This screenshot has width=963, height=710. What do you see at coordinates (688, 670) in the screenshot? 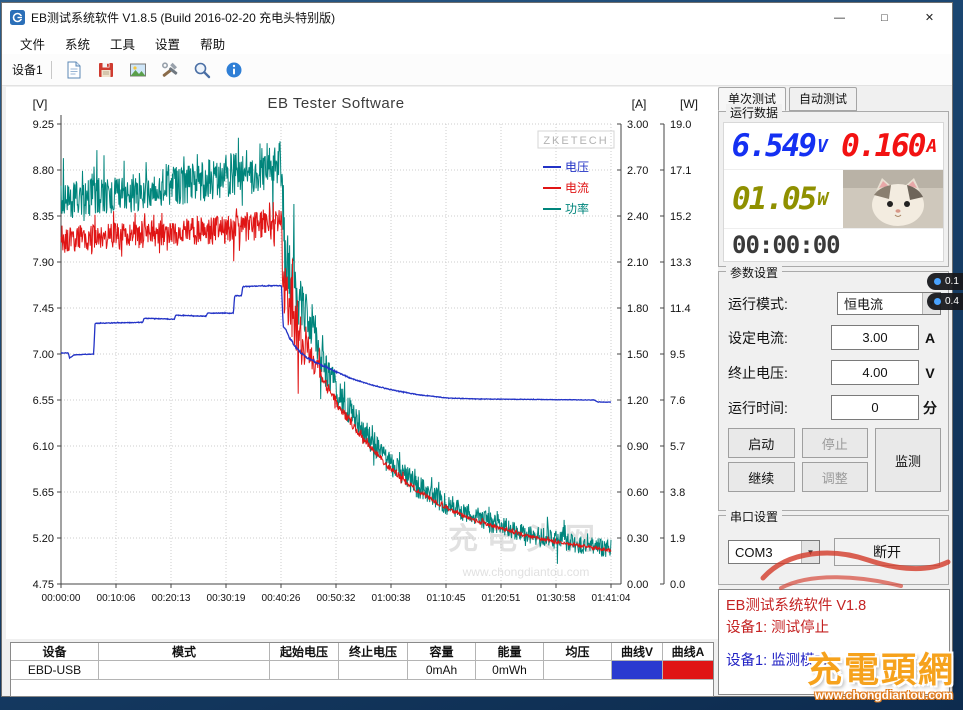
I see `curve-a-swatch` at bounding box center [688, 670].